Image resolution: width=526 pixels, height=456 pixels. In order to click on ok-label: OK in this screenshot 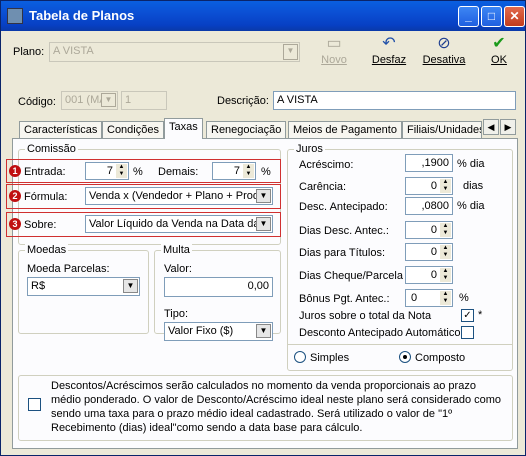, I will do `click(499, 60)`.